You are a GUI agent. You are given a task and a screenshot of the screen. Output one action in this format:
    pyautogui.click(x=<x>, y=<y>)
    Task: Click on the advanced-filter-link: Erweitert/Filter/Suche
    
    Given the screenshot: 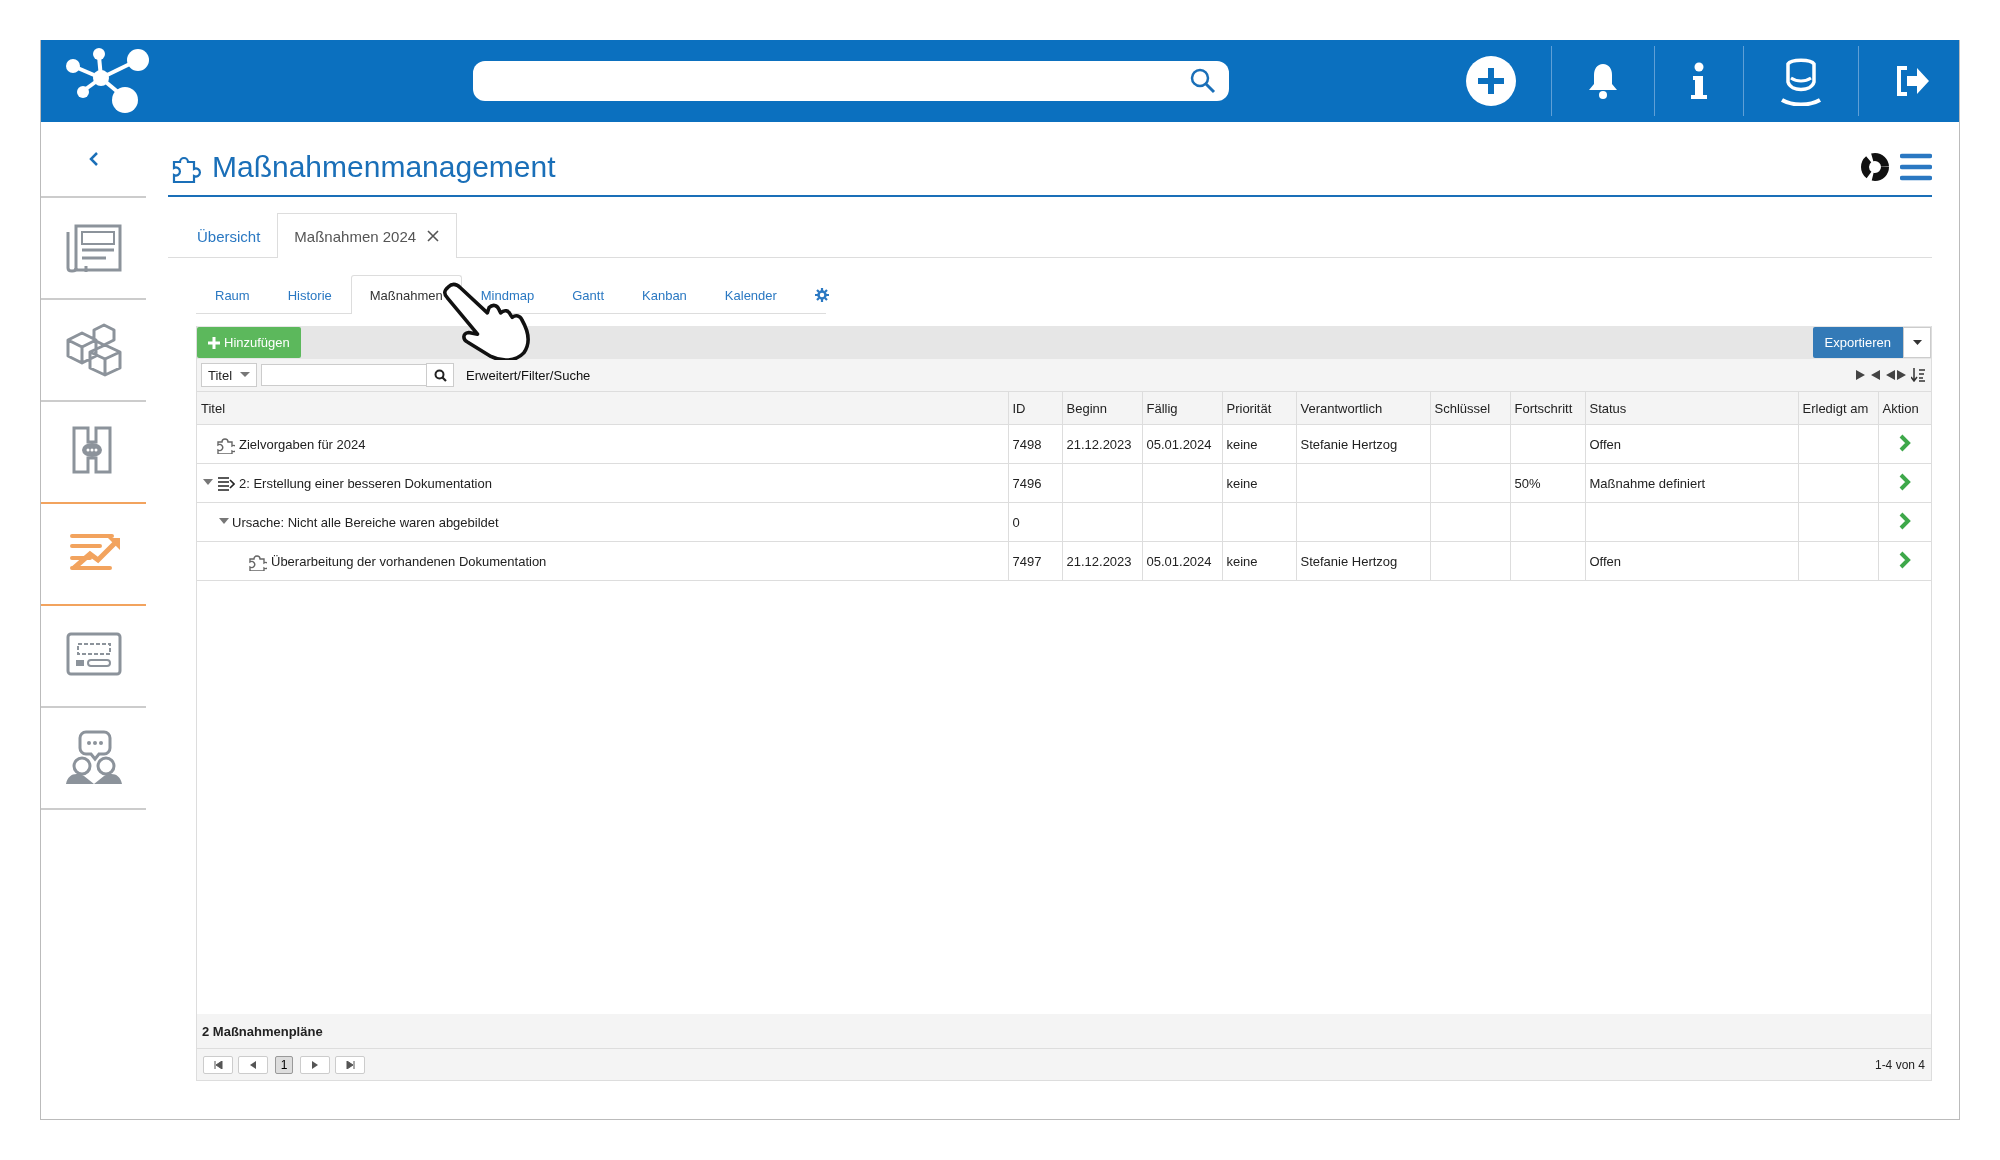 What is the action you would take?
    pyautogui.click(x=528, y=375)
    